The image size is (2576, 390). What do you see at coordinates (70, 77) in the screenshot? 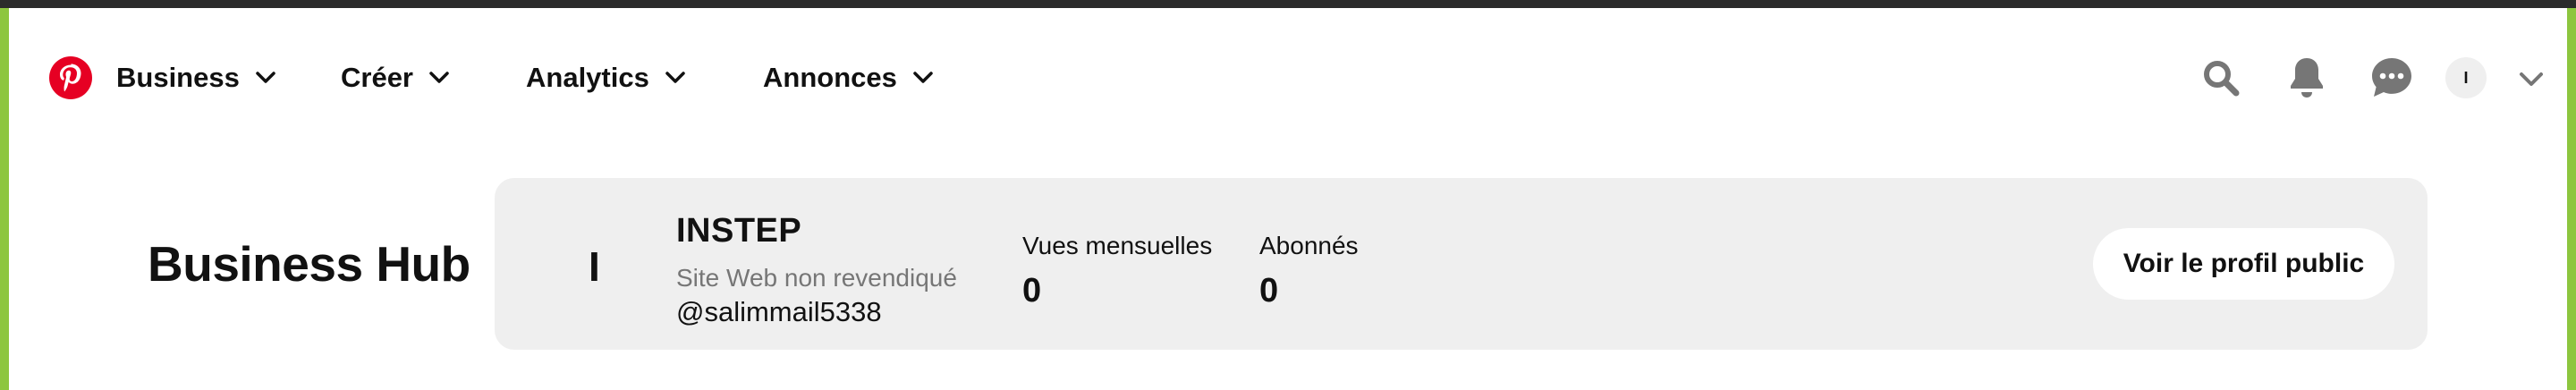
I see `pinterest-logo-icon` at bounding box center [70, 77].